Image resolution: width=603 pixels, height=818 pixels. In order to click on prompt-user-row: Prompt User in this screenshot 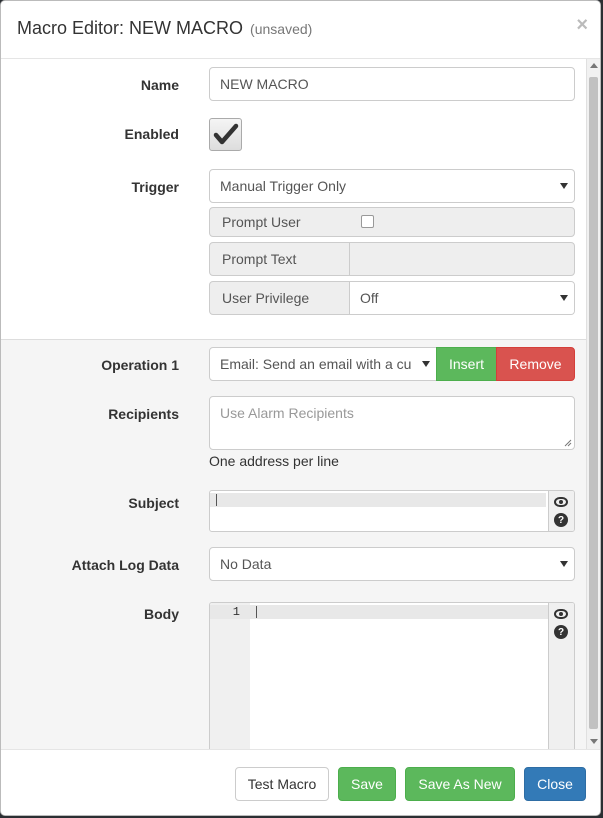, I will do `click(392, 222)`.